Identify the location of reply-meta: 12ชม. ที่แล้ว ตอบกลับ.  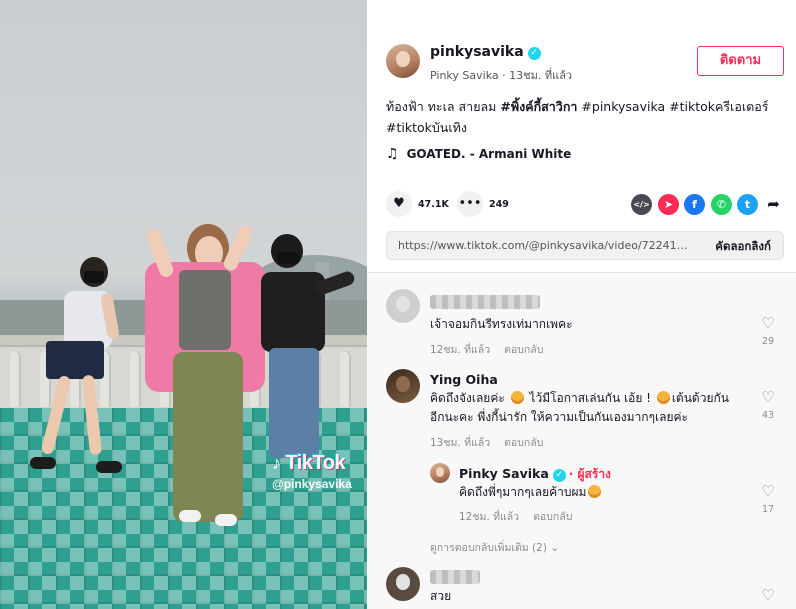
(515, 516).